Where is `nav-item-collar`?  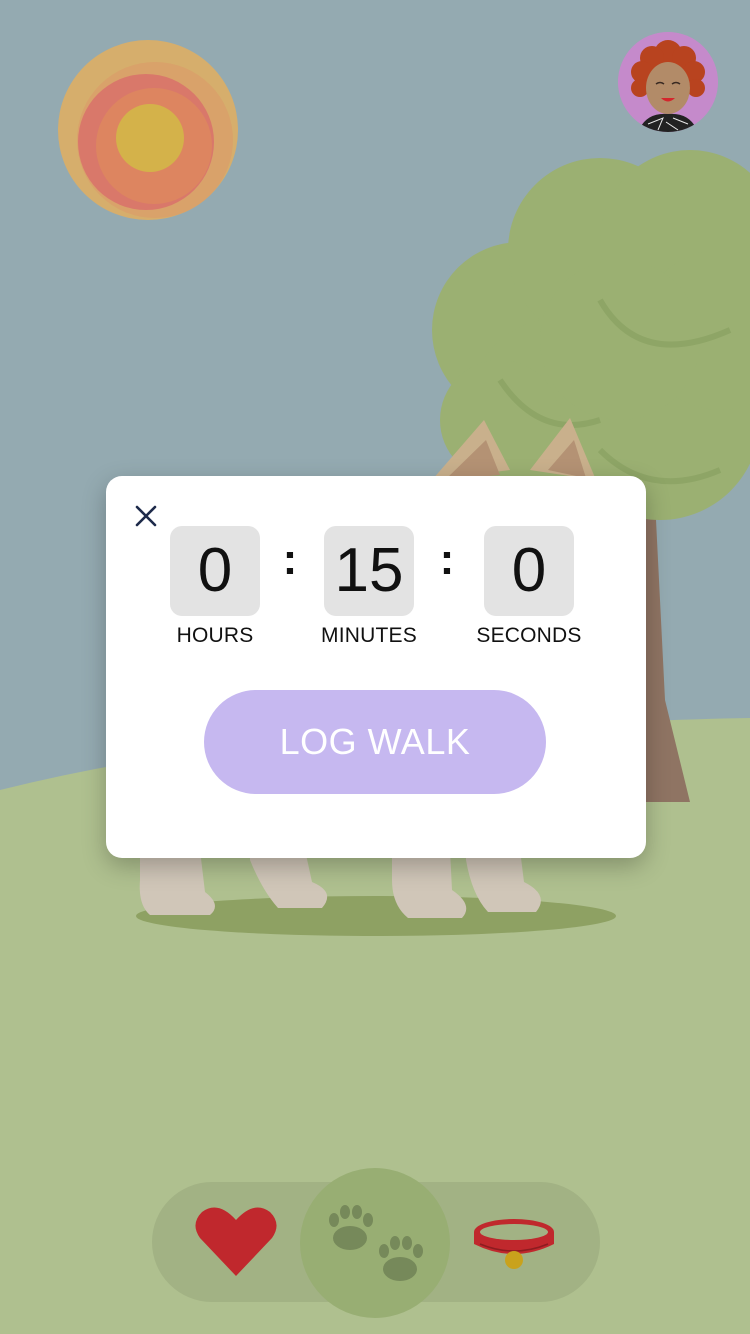 nav-item-collar is located at coordinates (514, 1244).